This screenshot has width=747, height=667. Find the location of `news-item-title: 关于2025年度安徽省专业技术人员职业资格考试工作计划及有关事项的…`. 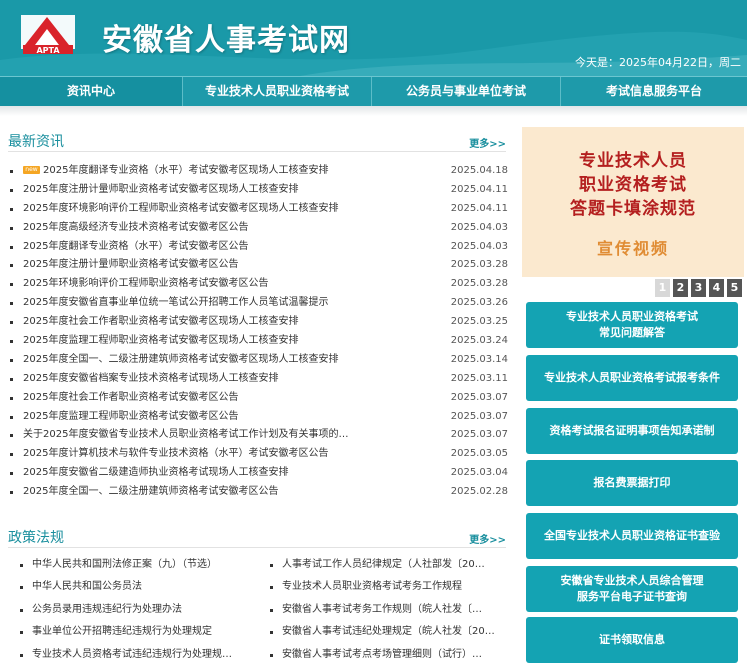

news-item-title: 关于2025年度安徽省专业技术人员职业资格考试工作计划及有关事项的… is located at coordinates (185, 434).